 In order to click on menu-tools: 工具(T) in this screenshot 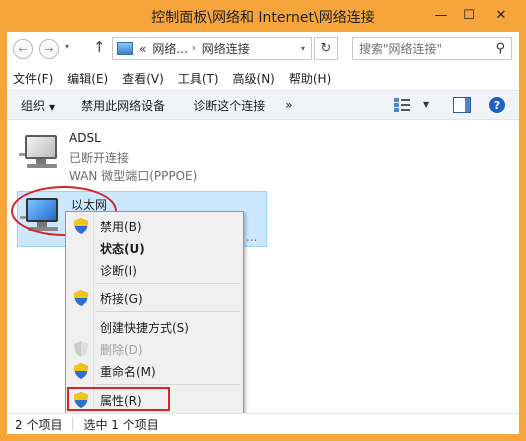, I will do `click(198, 78)`.